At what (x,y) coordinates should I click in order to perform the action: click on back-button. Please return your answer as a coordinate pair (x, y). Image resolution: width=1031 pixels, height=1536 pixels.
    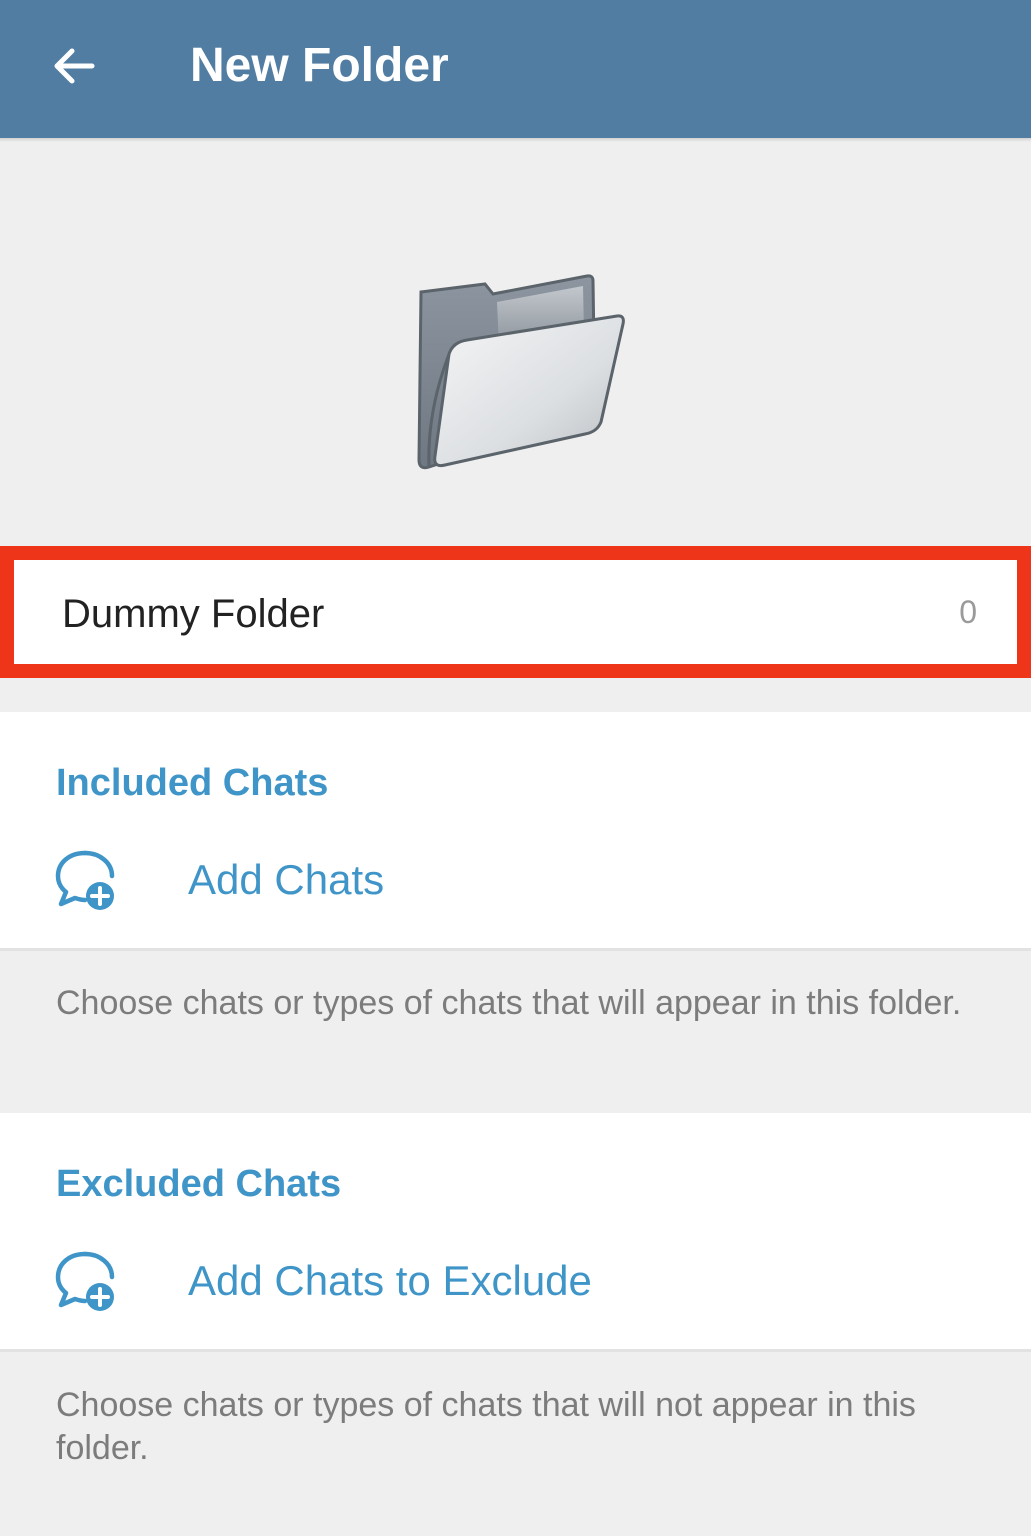
    Looking at the image, I should click on (74, 66).